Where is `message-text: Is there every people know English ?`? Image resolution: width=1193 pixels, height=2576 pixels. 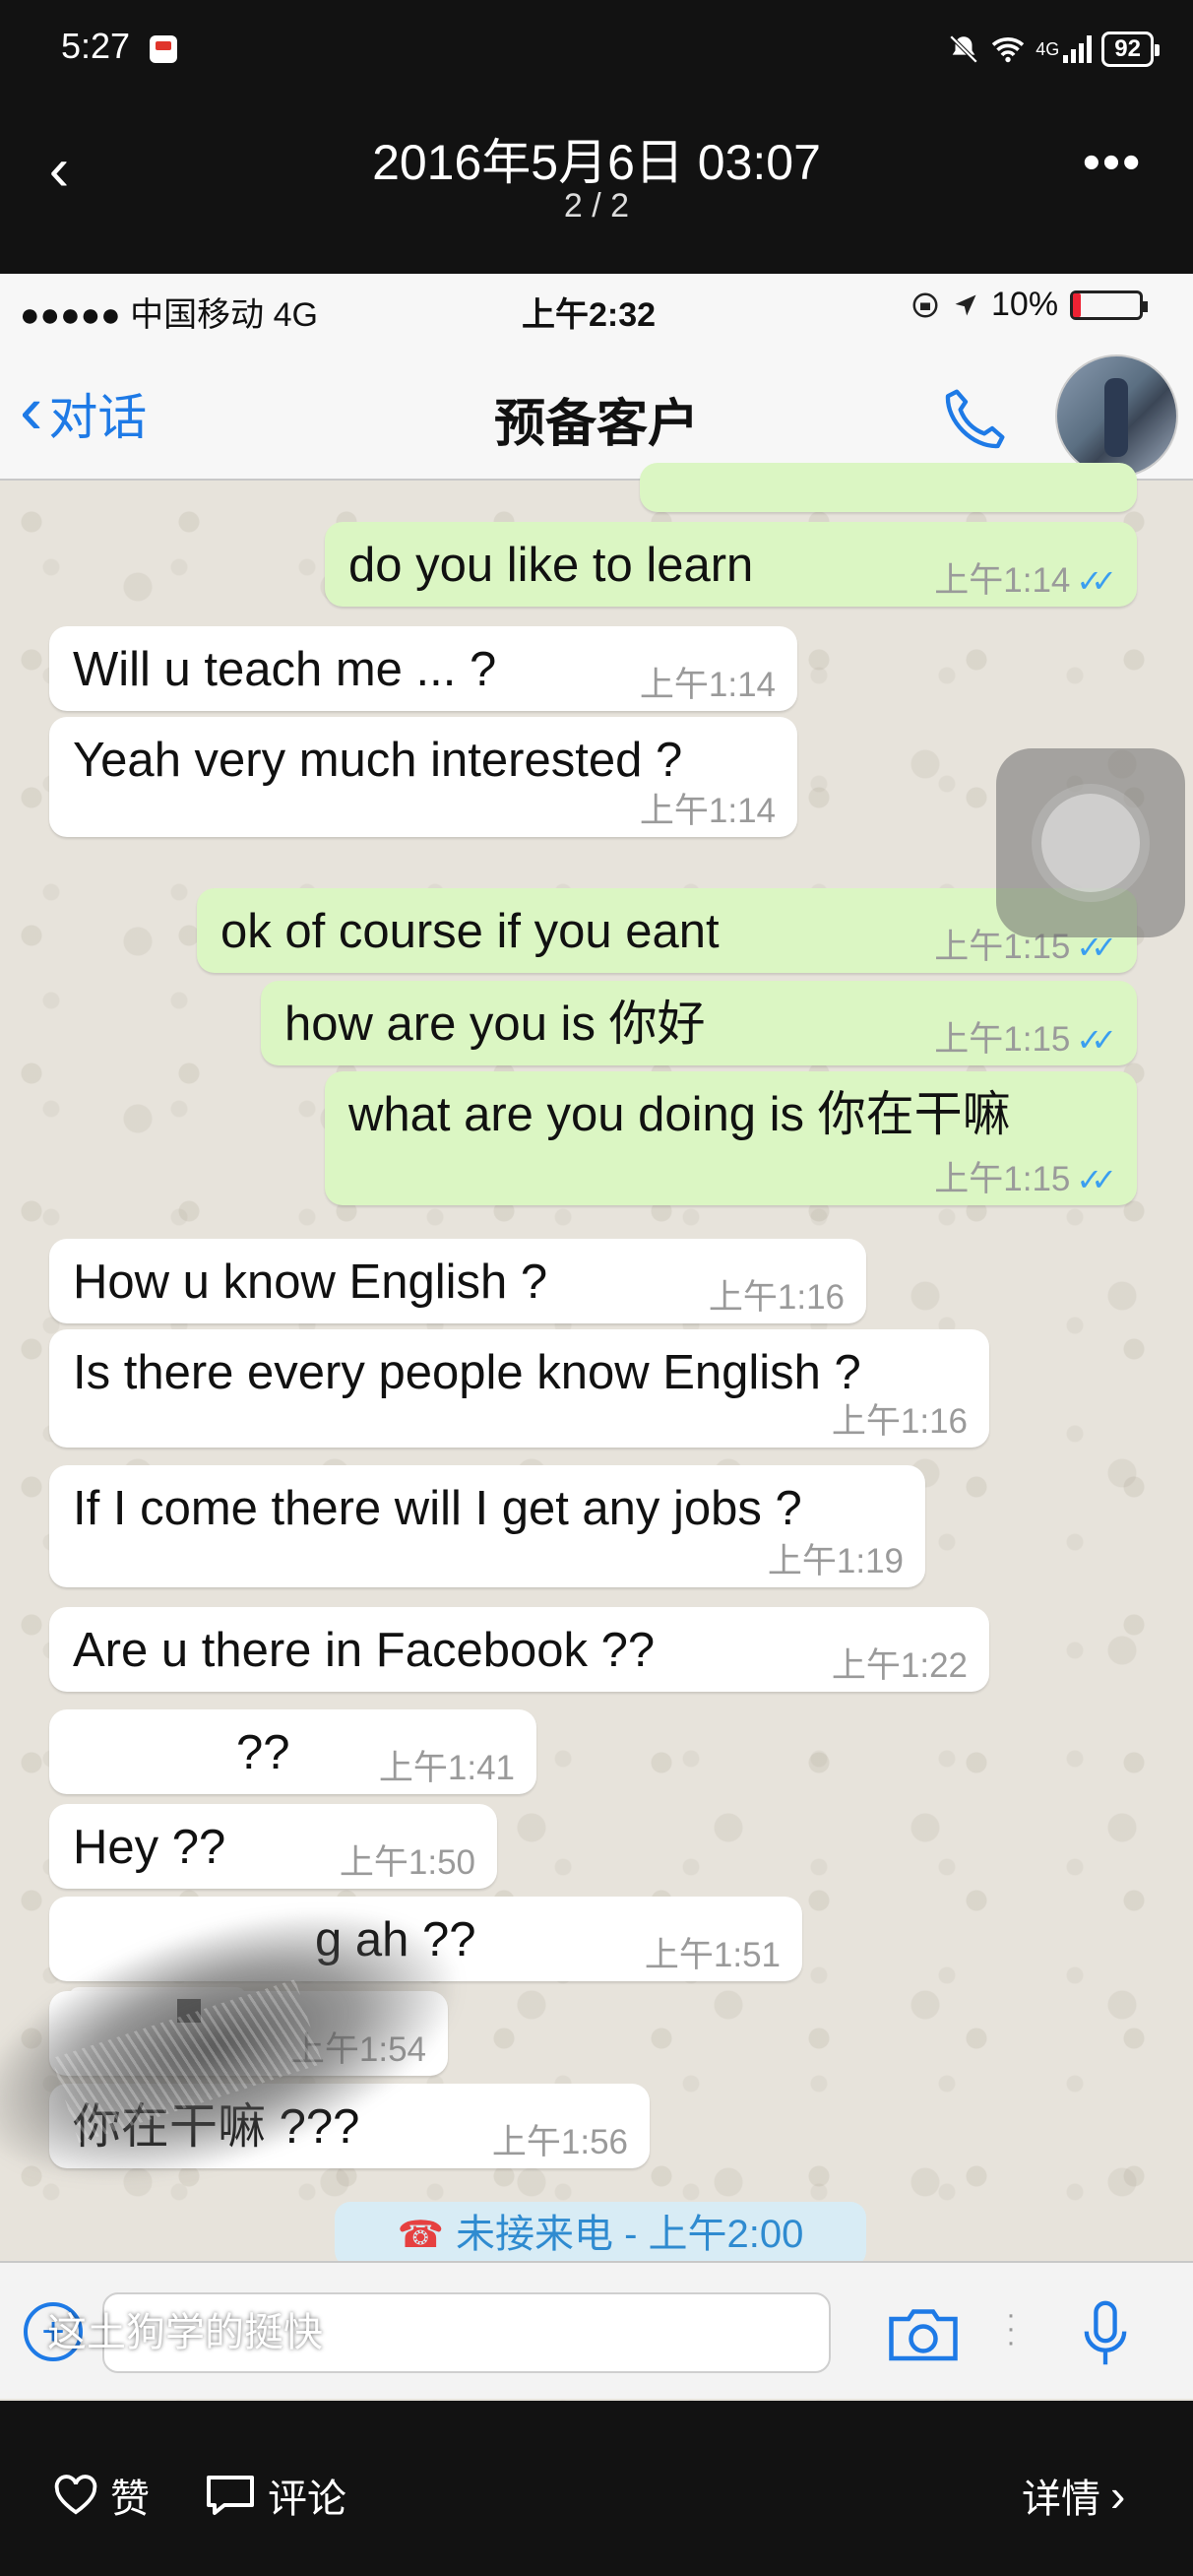 message-text: Is there every people know English ? is located at coordinates (467, 1372).